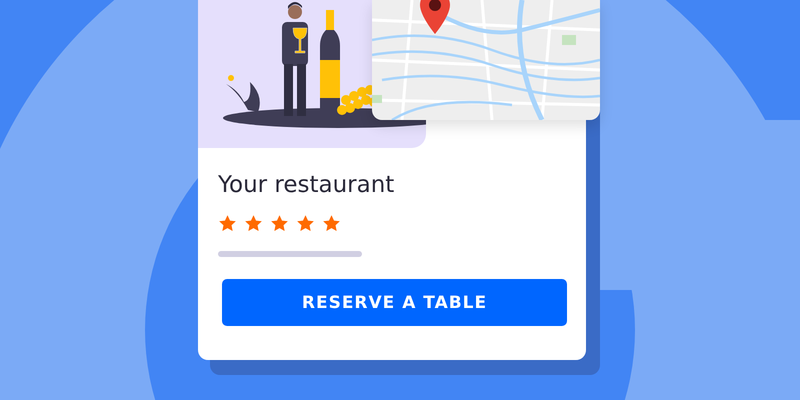  I want to click on restaurant-name: Your restaurant, so click(307, 185).